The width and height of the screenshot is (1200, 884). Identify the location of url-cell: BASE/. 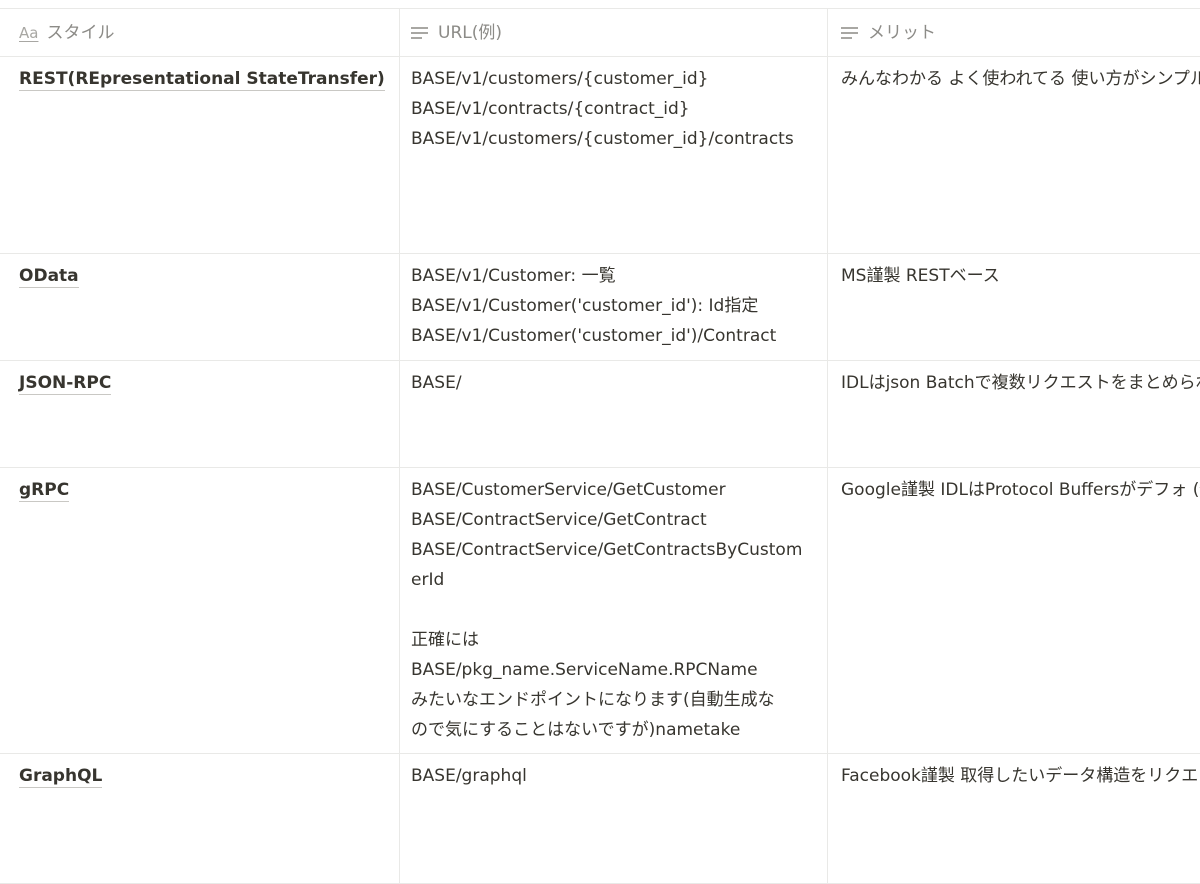
(614, 414).